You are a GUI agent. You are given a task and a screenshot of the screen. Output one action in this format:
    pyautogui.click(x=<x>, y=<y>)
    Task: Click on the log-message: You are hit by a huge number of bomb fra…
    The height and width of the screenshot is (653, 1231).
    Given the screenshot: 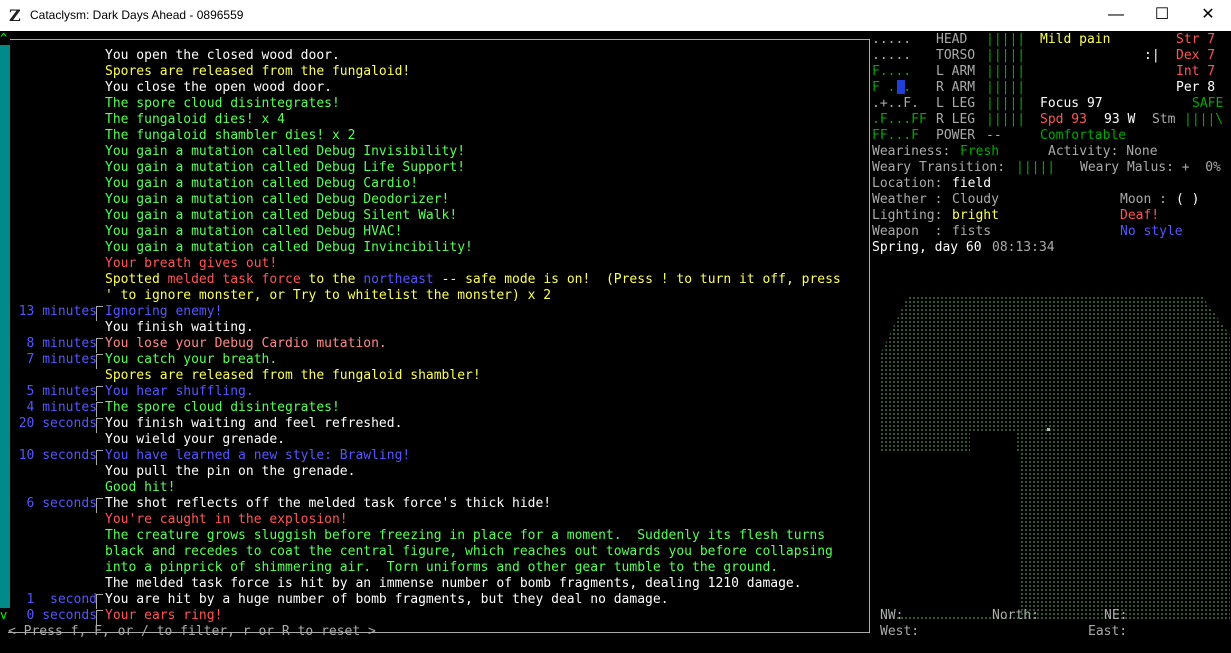 What is the action you would take?
    pyautogui.click(x=387, y=600)
    